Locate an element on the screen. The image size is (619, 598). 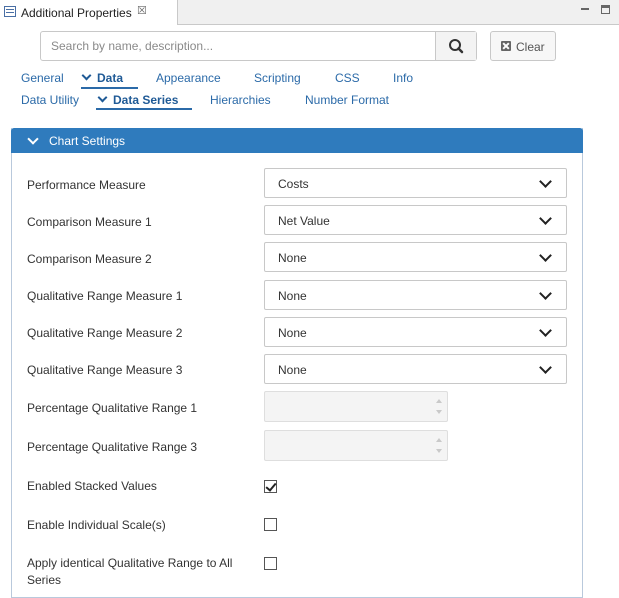
maximize-icon is located at coordinates (605, 9).